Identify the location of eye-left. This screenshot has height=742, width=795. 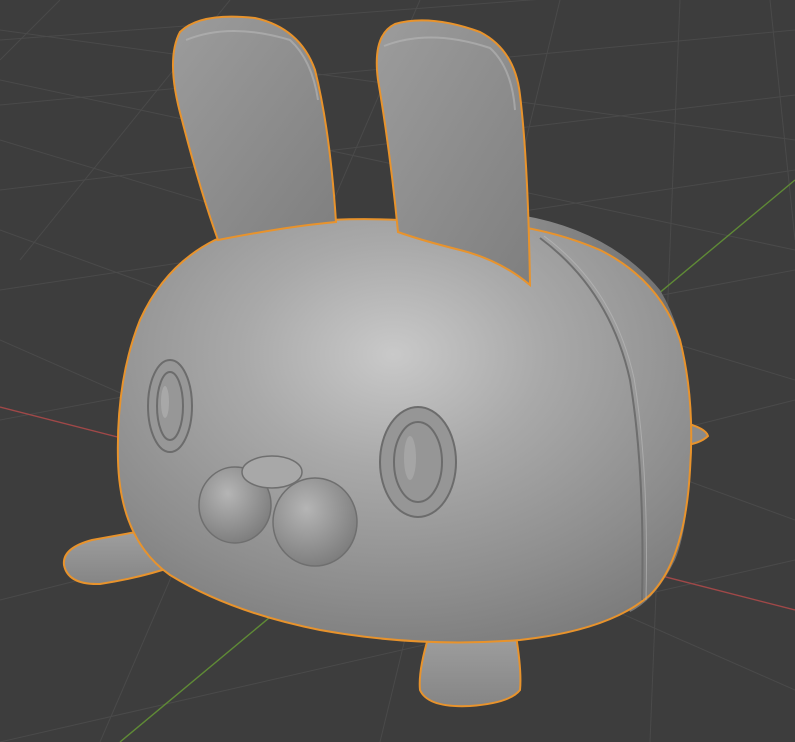
(170, 406).